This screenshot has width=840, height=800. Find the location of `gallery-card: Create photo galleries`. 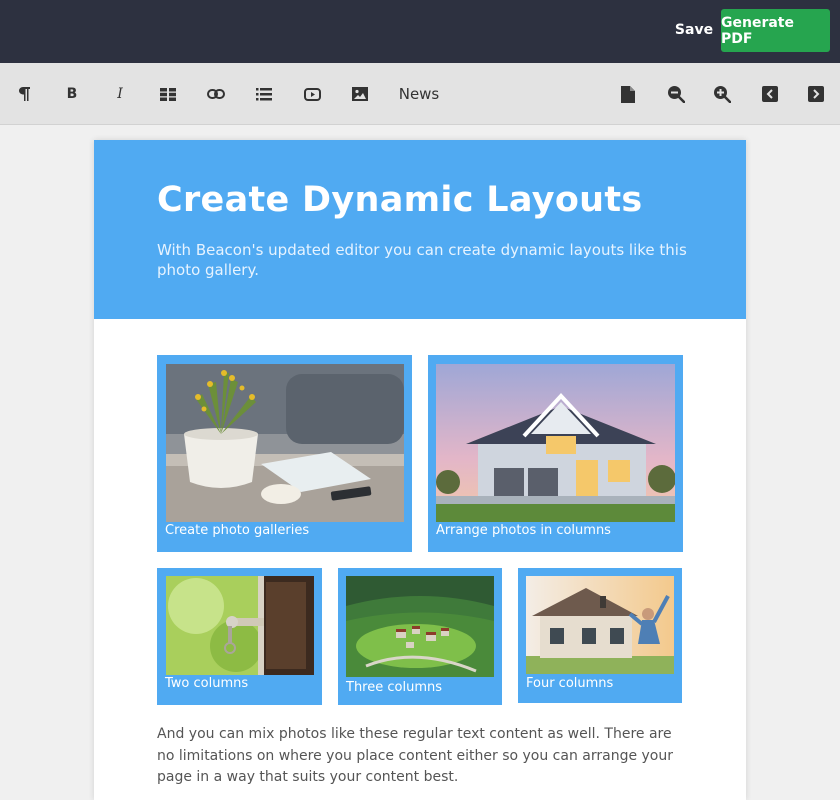

gallery-card: Create photo galleries is located at coordinates (284, 453).